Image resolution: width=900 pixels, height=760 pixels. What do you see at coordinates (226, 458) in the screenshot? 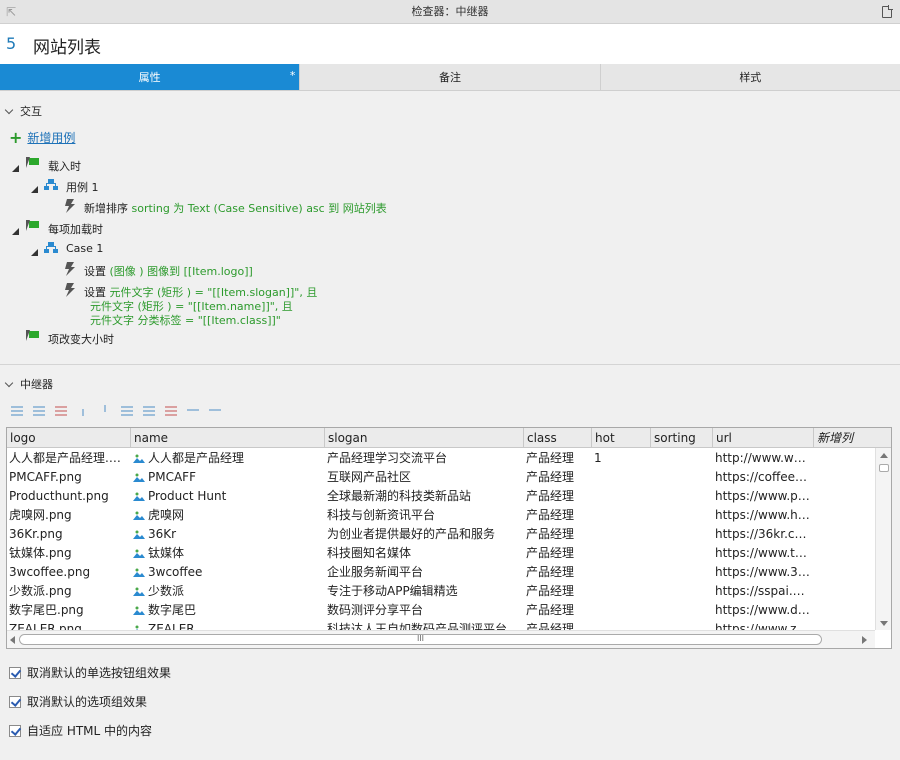
I see `cell-name: 人人都是产品经理` at bounding box center [226, 458].